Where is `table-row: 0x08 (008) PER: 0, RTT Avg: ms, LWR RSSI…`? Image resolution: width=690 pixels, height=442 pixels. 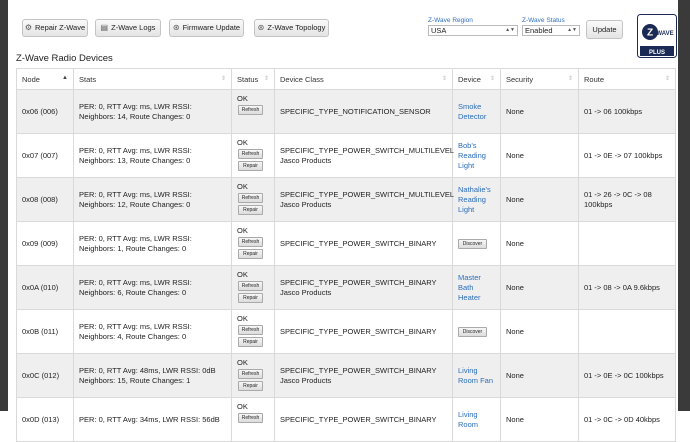
table-row: 0x08 (008) PER: 0, RTT Avg: ms, LWR RSSI… is located at coordinates (346, 199).